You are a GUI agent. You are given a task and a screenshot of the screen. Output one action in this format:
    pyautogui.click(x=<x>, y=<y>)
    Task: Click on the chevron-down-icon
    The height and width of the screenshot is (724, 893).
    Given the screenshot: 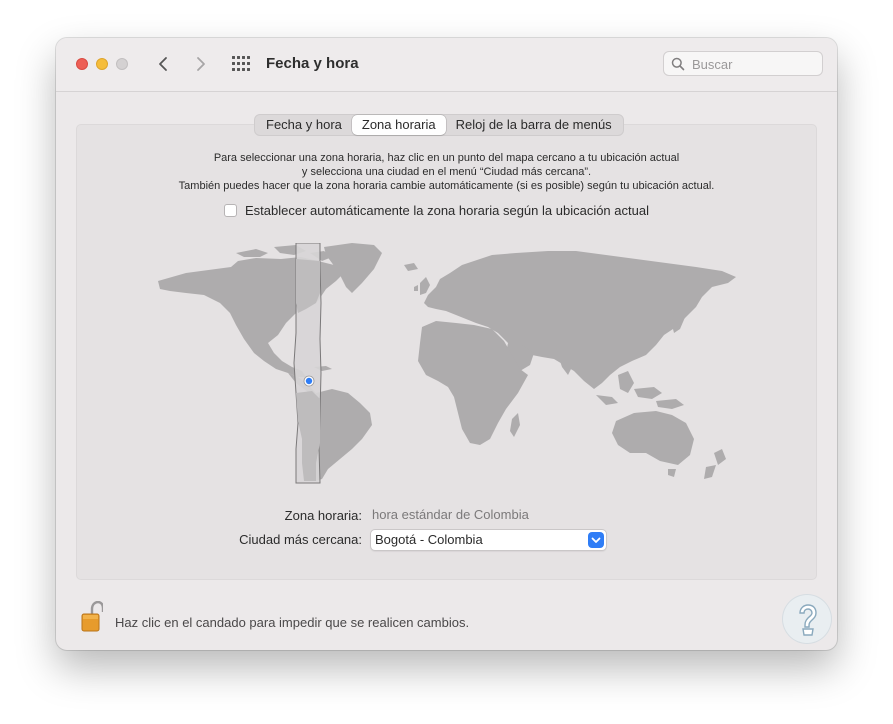 What is the action you would take?
    pyautogui.click(x=596, y=540)
    